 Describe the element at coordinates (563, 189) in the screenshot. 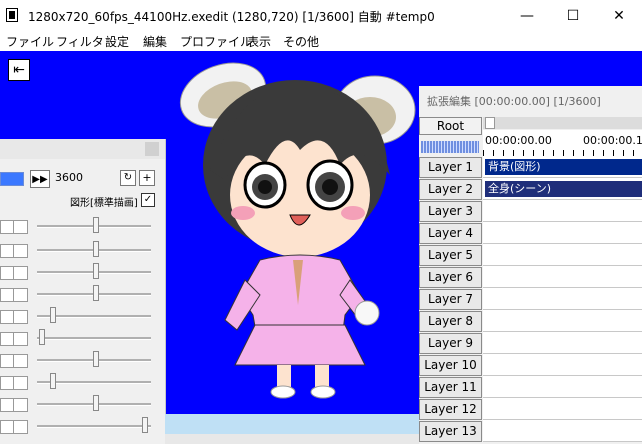

I see `timeline-object: 全身(シーン)` at that location.